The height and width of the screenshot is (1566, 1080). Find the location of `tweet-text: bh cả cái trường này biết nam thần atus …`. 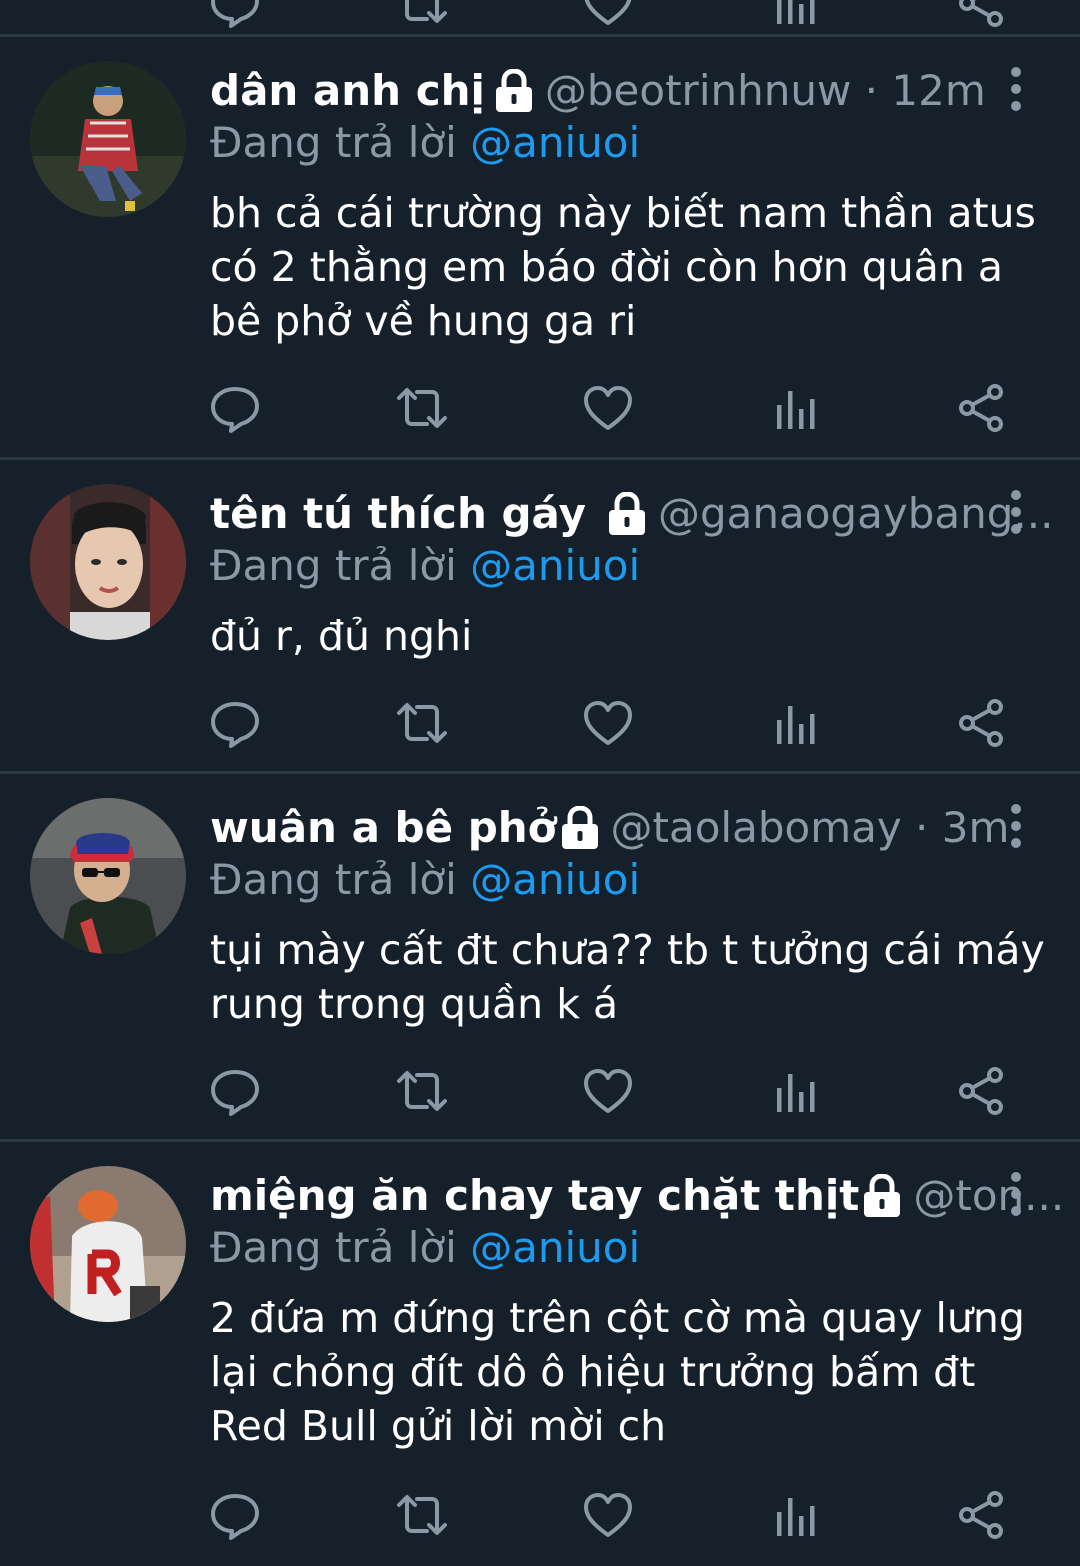

tweet-text: bh cả cái trường này biết nam thần atus … is located at coordinates (630, 267).